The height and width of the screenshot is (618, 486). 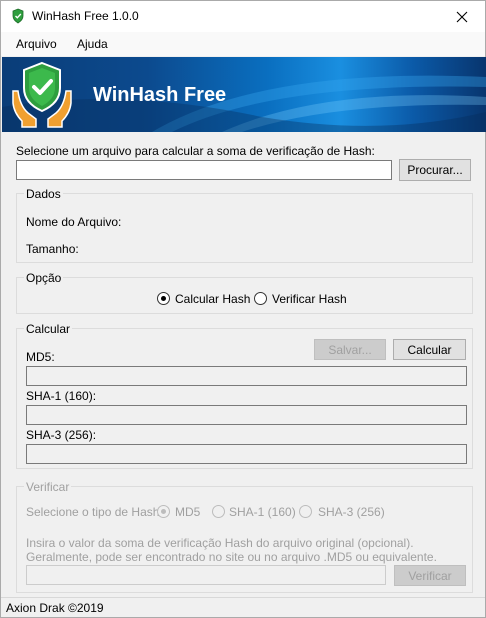 What do you see at coordinates (48, 487) in the screenshot?
I see `verificar-group-title: Verificar` at bounding box center [48, 487].